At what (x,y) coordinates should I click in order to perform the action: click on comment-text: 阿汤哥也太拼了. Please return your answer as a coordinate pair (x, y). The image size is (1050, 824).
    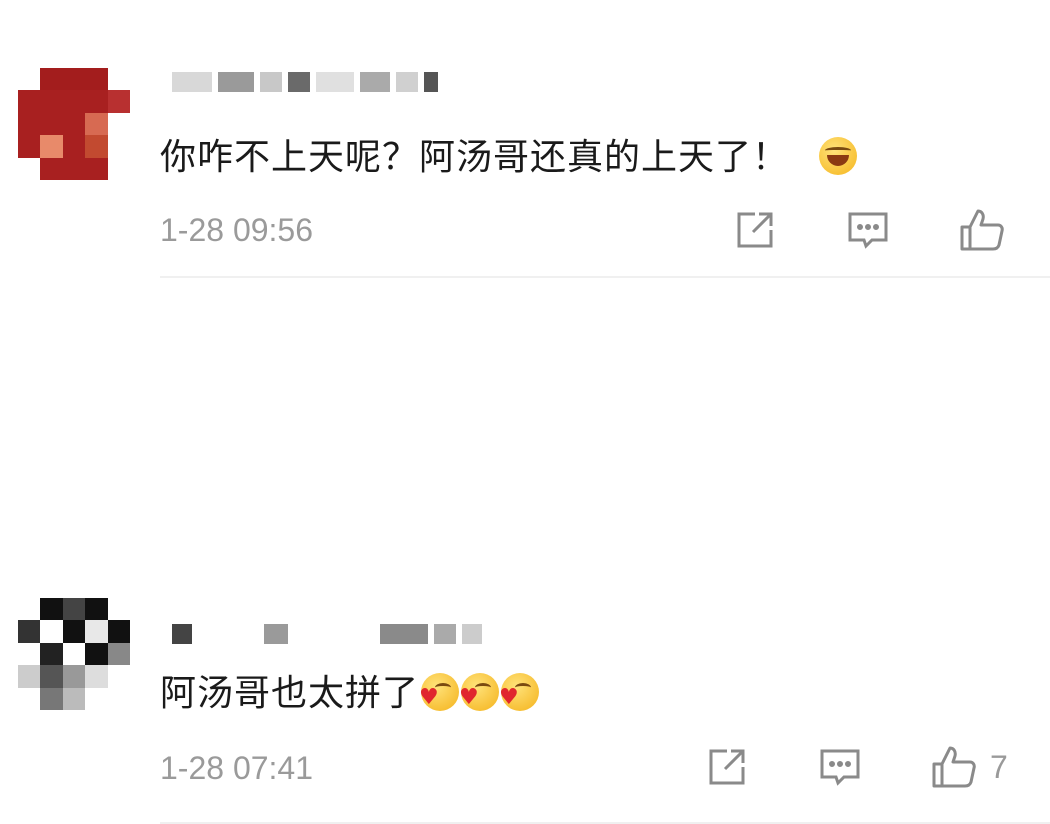
    Looking at the image, I should click on (350, 690).